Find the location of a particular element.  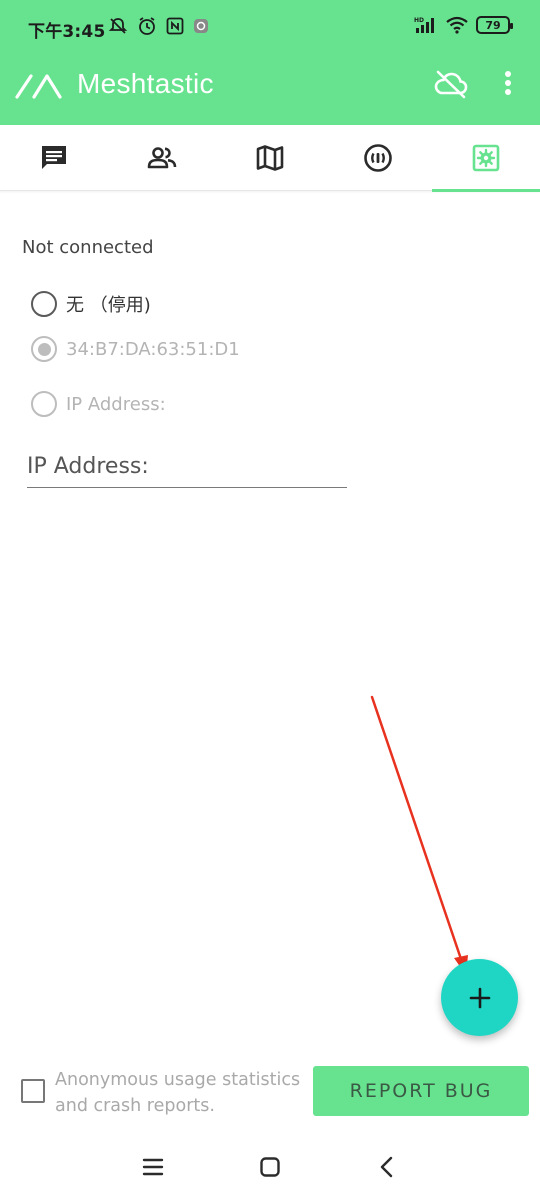

more-options-icon is located at coordinates (508, 84).